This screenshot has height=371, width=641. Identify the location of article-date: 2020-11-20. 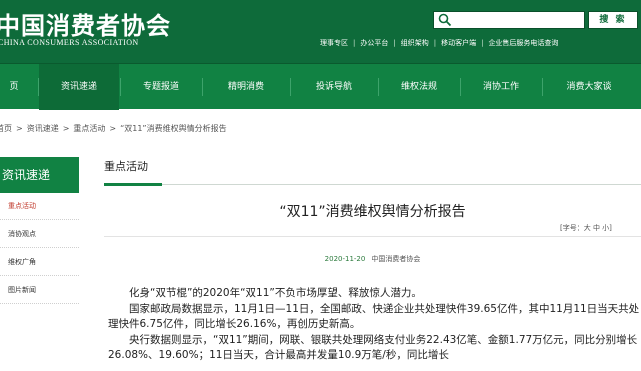
(345, 259).